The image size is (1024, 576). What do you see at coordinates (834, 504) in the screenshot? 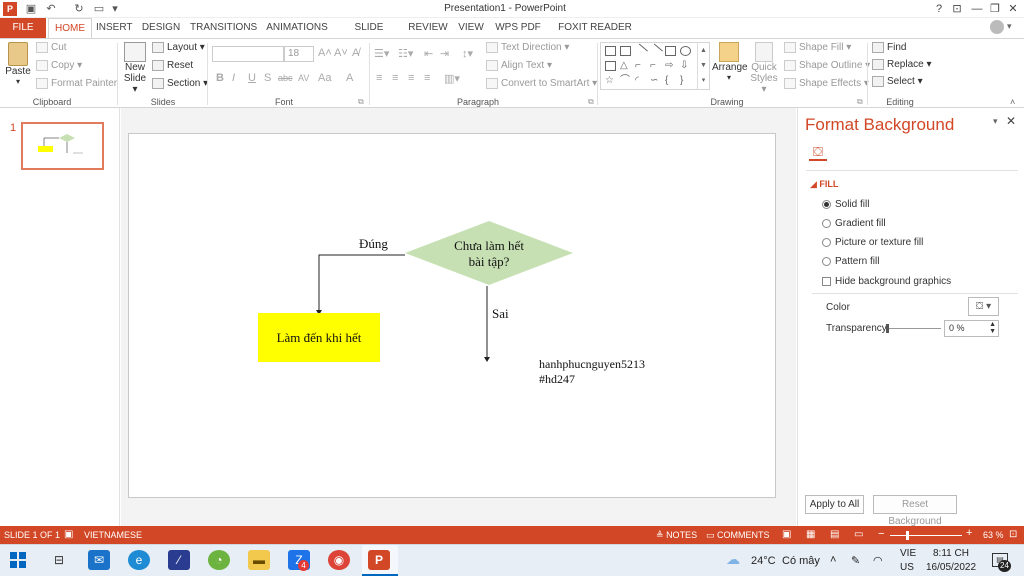
I see `apply-to-all-button: Apply to All` at bounding box center [834, 504].